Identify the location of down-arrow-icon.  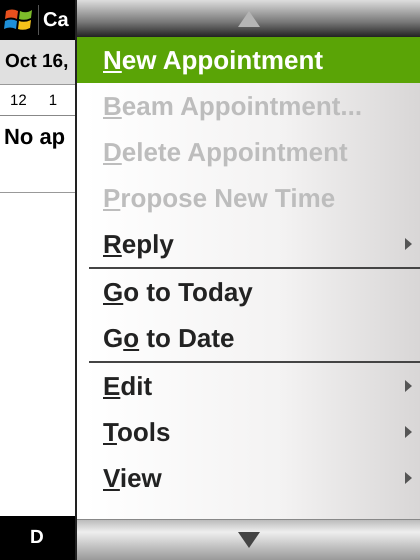
(249, 540).